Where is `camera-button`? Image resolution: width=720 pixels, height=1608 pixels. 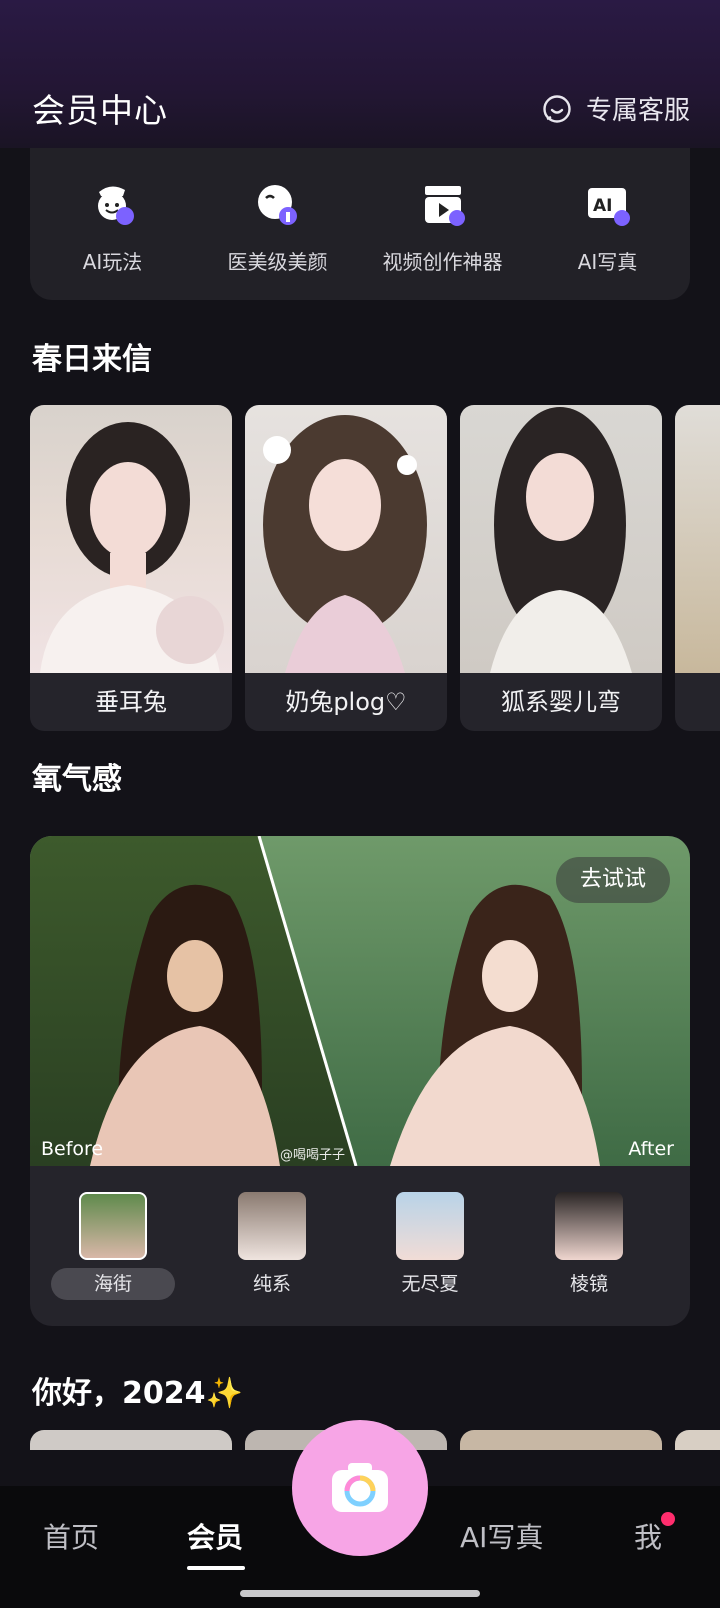
camera-button is located at coordinates (360, 1488).